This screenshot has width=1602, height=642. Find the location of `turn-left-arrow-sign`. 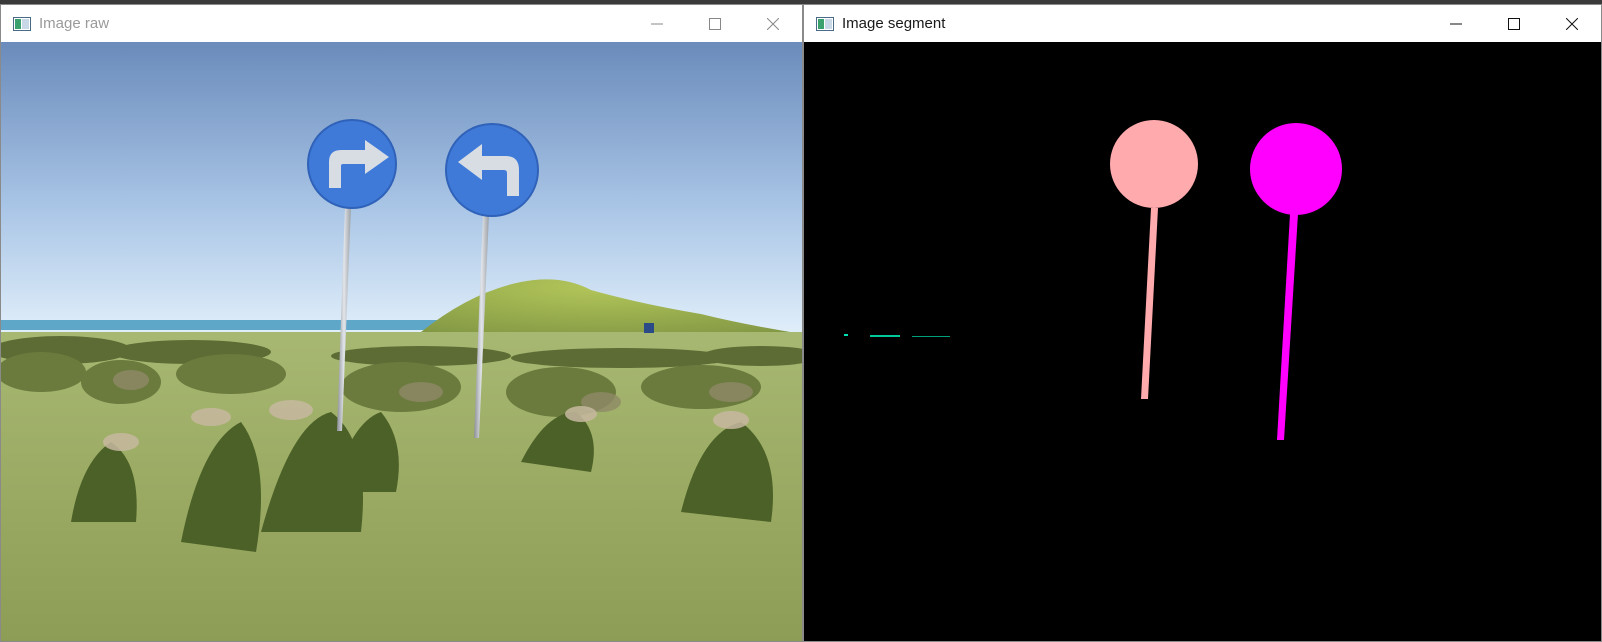

turn-left-arrow-sign is located at coordinates (492, 170).